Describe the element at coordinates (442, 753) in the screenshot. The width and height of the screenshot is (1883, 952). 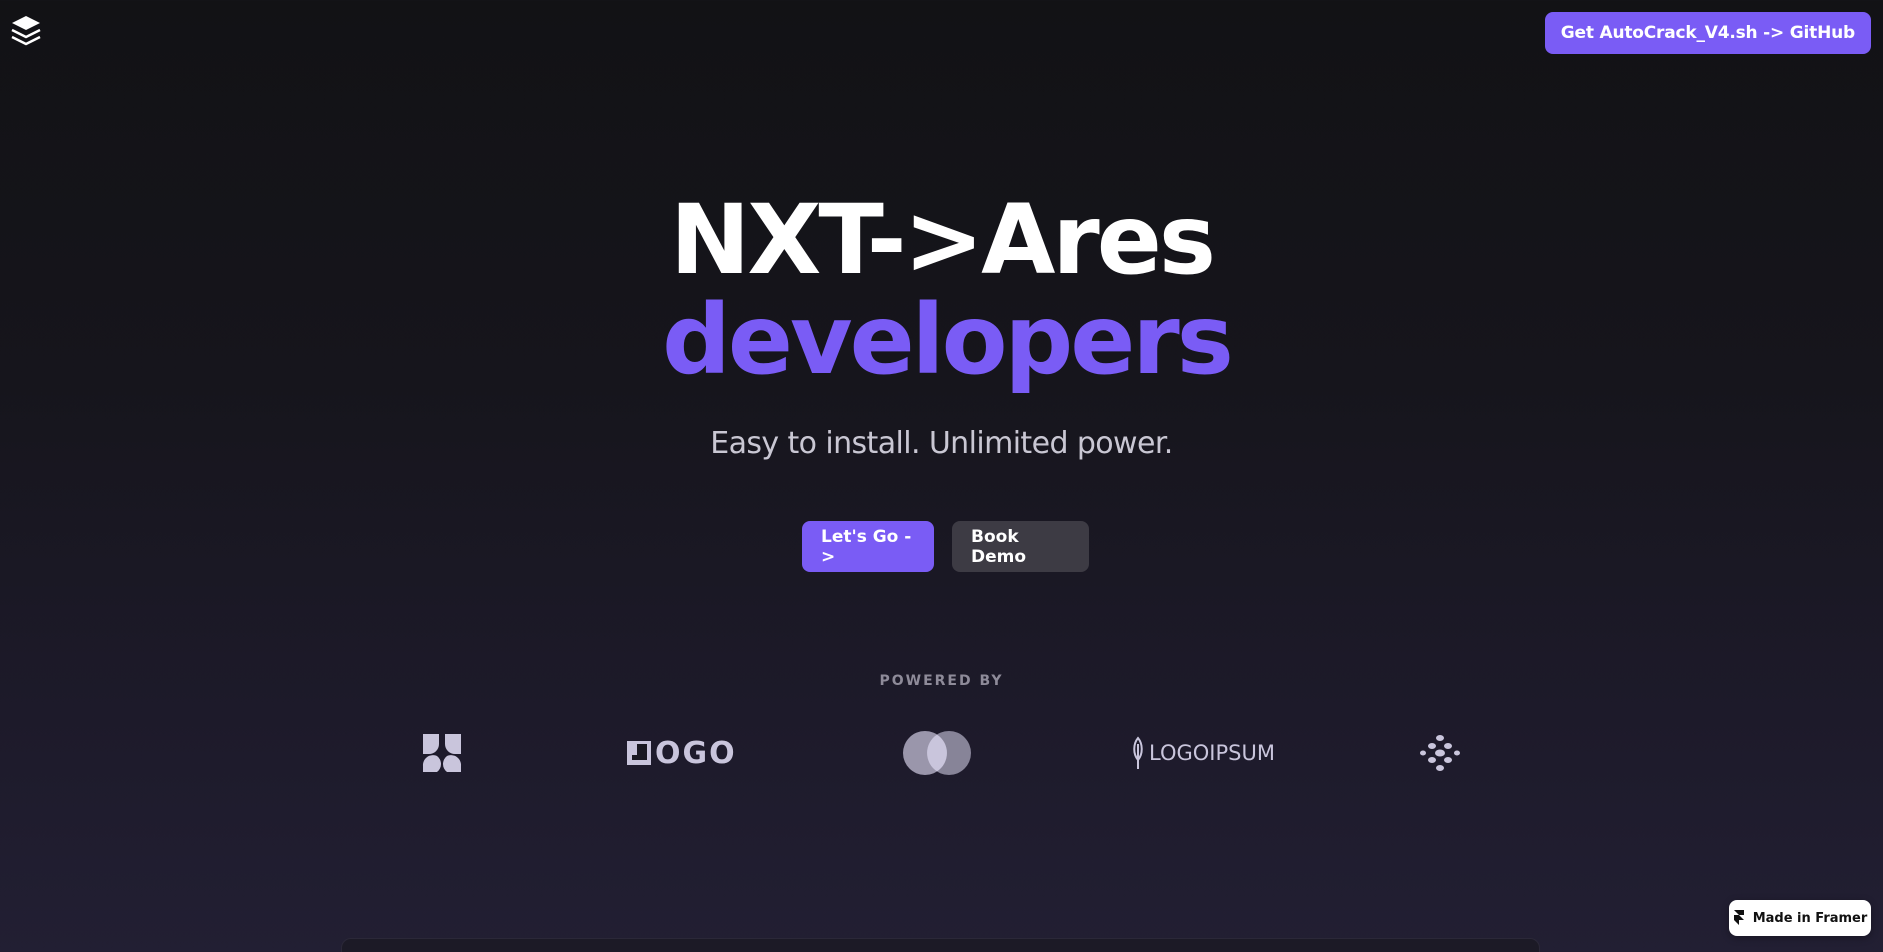
I see `petal-logo-icon` at that location.